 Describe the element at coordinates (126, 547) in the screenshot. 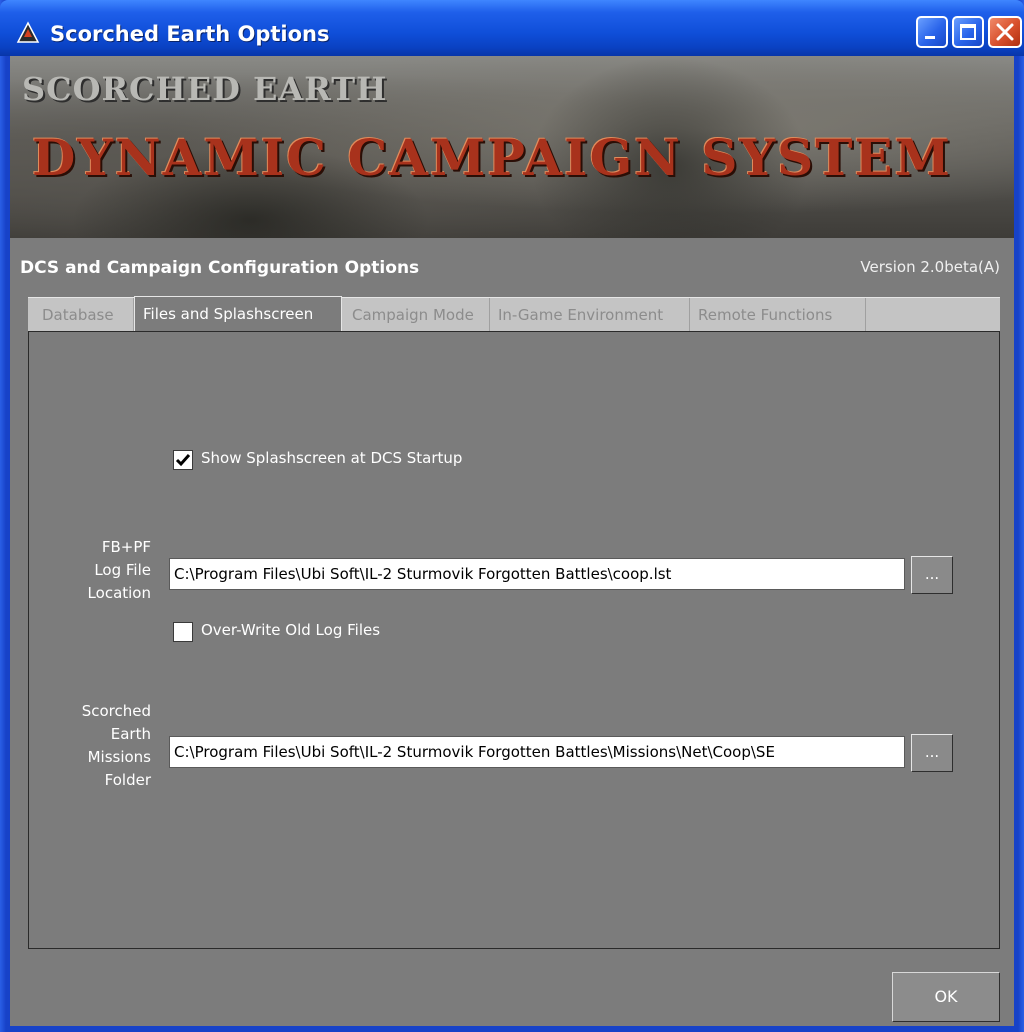

I see `label-line: FB+PF` at that location.